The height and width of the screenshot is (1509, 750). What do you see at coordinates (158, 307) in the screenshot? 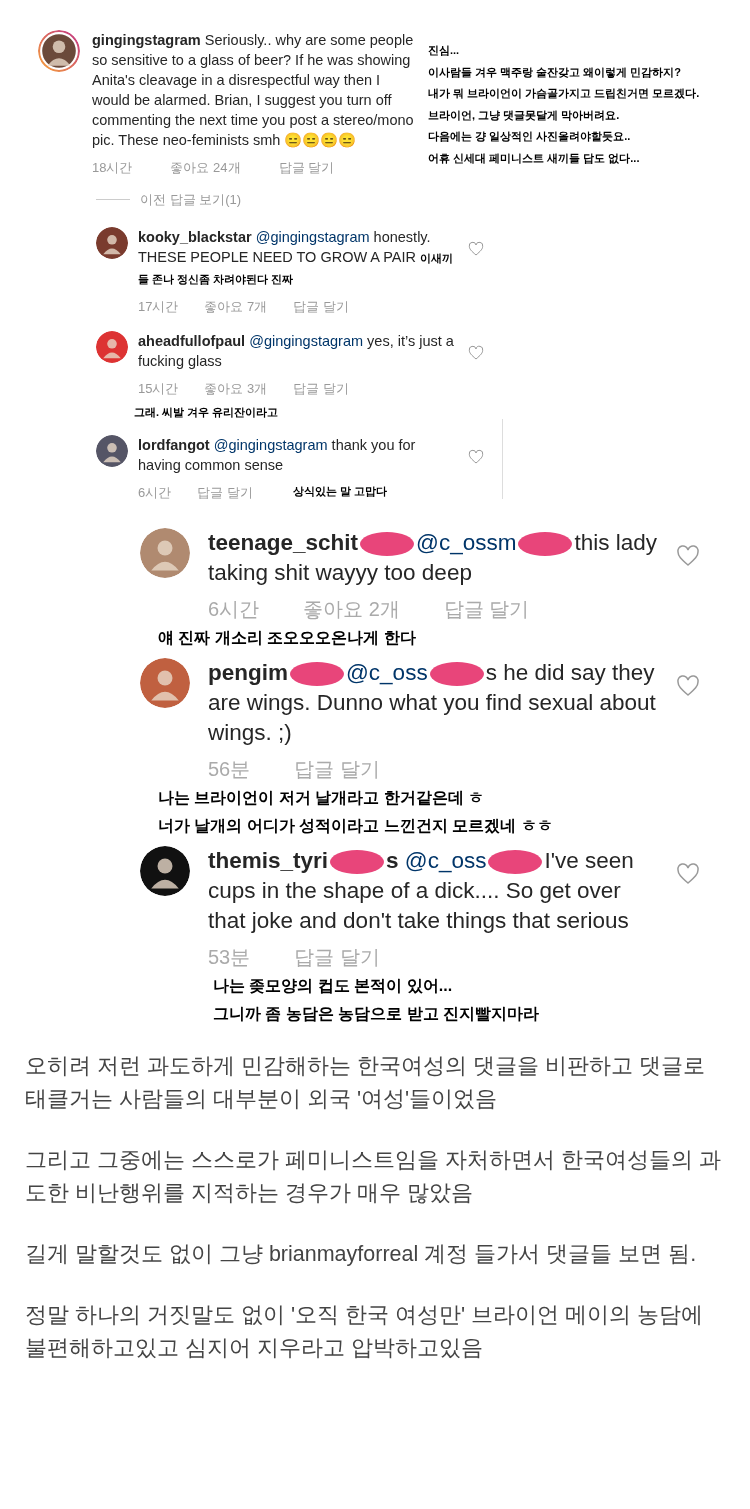
I see `timestamp: 17시간` at bounding box center [158, 307].